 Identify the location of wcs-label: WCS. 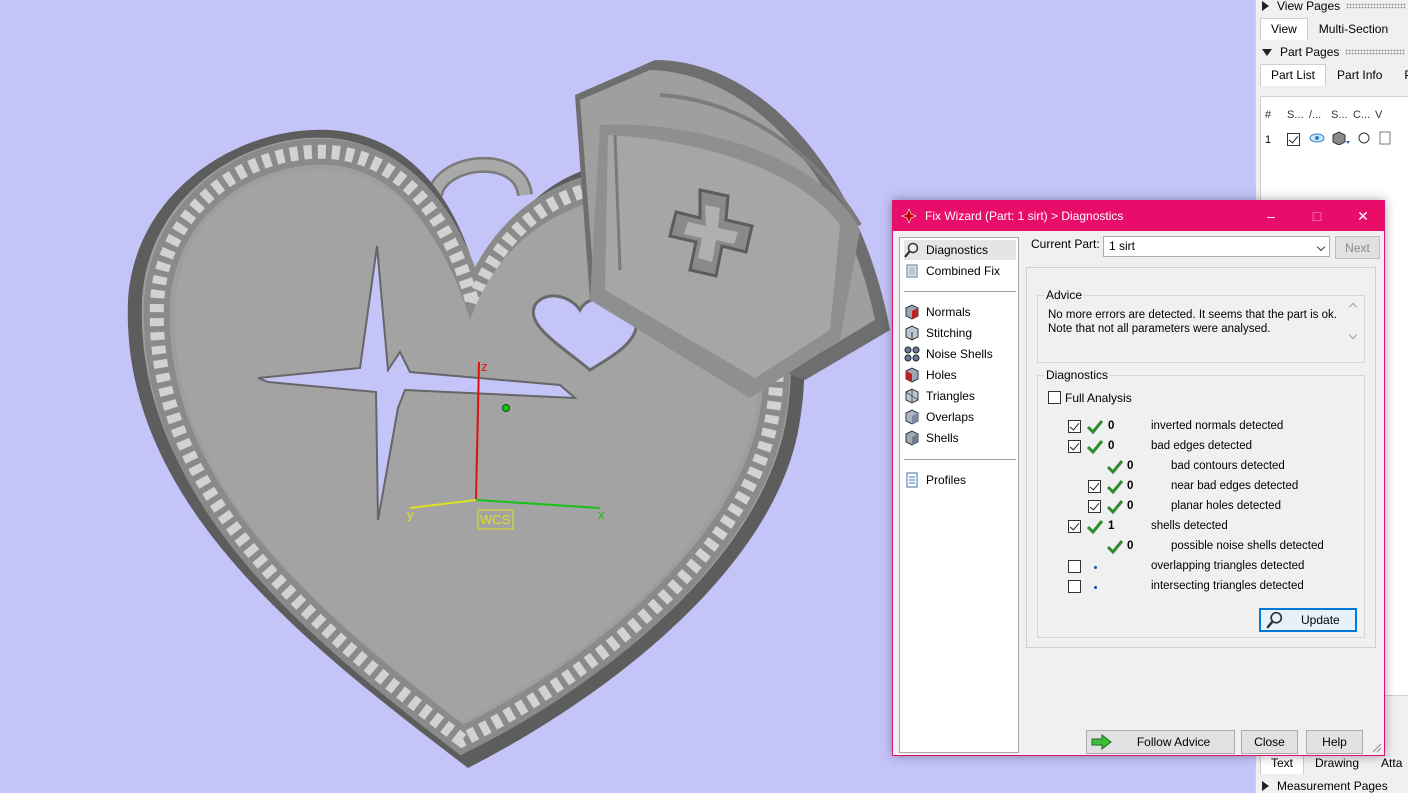
(495, 519).